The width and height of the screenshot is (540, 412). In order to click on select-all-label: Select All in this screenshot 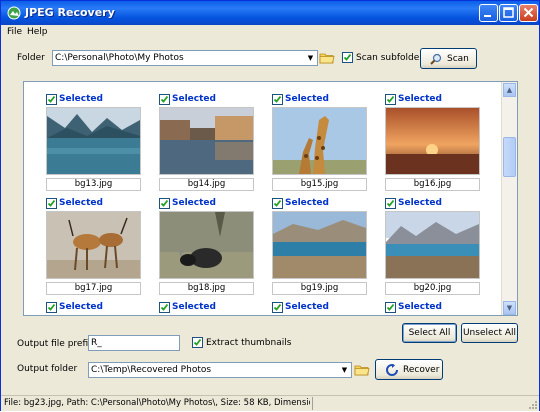, I will do `click(429, 333)`.